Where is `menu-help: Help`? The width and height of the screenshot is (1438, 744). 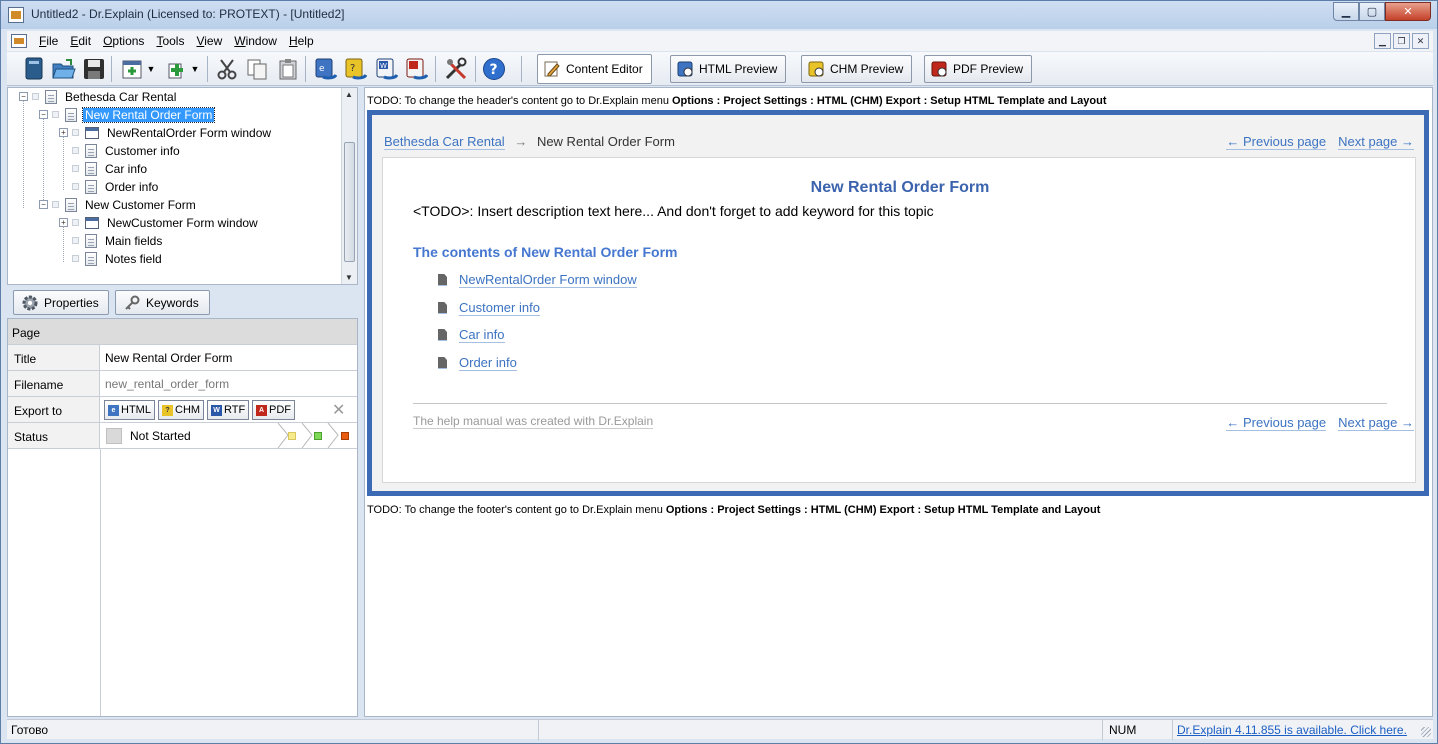
menu-help: Help is located at coordinates (301, 41).